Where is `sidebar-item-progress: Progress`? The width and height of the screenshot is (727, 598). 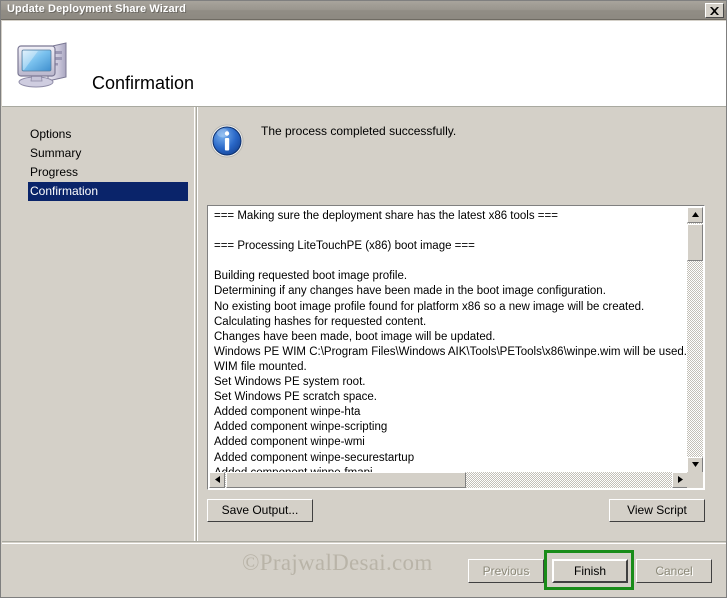 sidebar-item-progress: Progress is located at coordinates (108, 172).